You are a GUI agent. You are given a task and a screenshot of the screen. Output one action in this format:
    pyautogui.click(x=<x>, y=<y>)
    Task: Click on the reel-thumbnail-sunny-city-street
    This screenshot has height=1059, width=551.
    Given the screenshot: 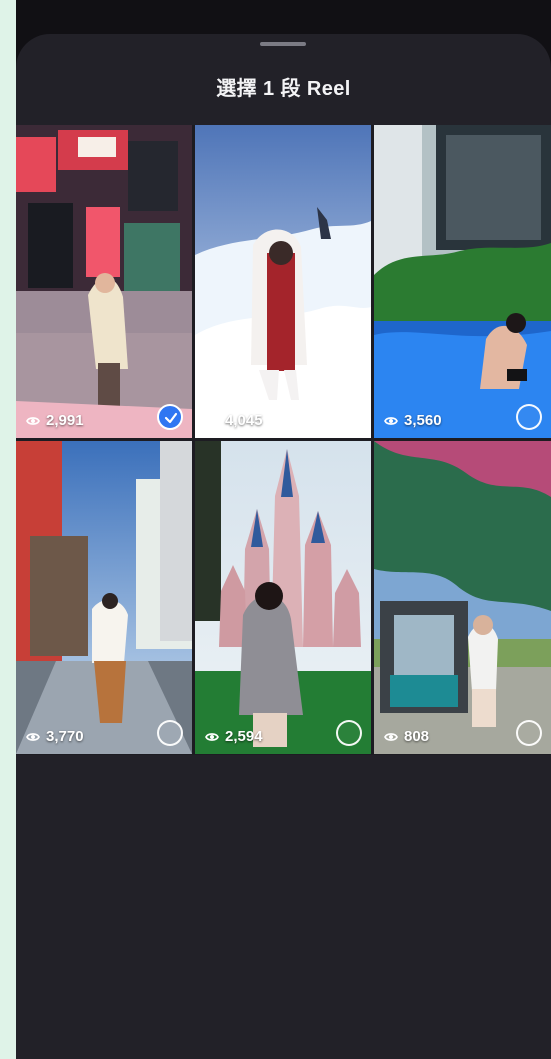 What is the action you would take?
    pyautogui.click(x=104, y=597)
    